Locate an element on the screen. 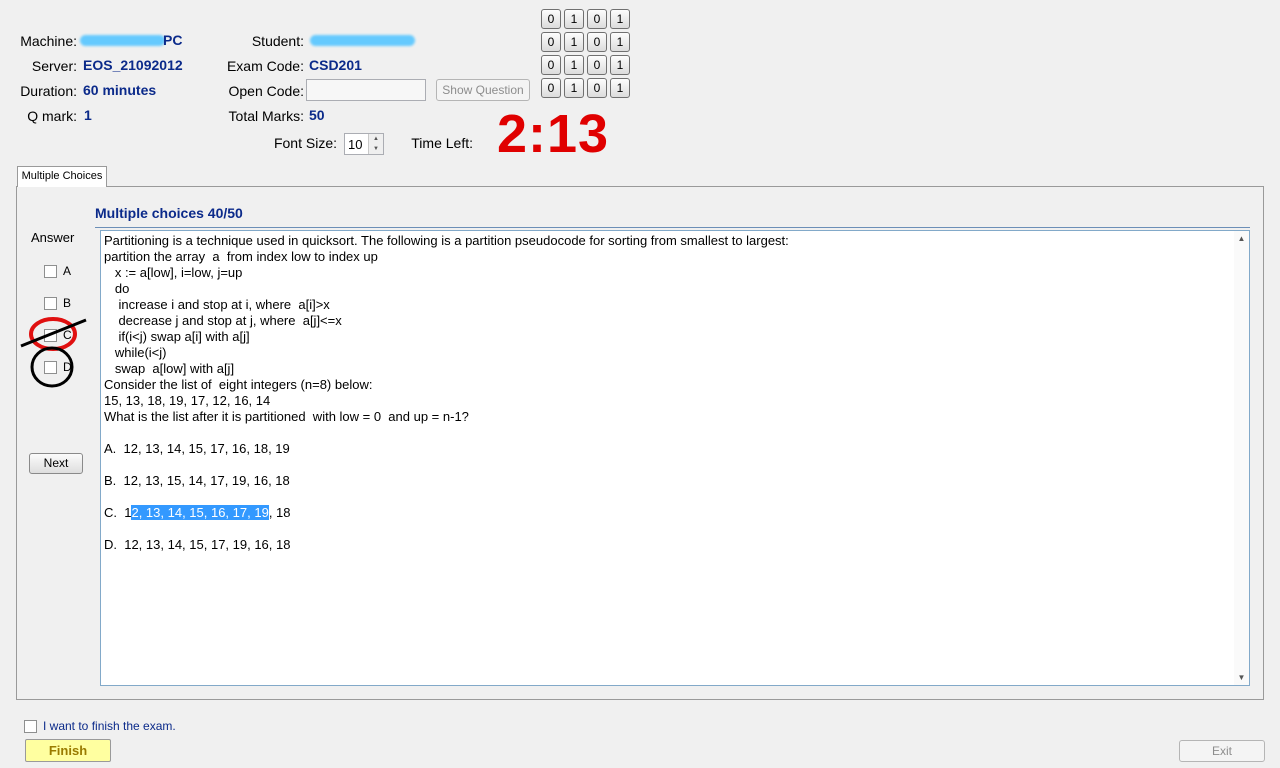  answer-checkbox-b is located at coordinates (50, 303).